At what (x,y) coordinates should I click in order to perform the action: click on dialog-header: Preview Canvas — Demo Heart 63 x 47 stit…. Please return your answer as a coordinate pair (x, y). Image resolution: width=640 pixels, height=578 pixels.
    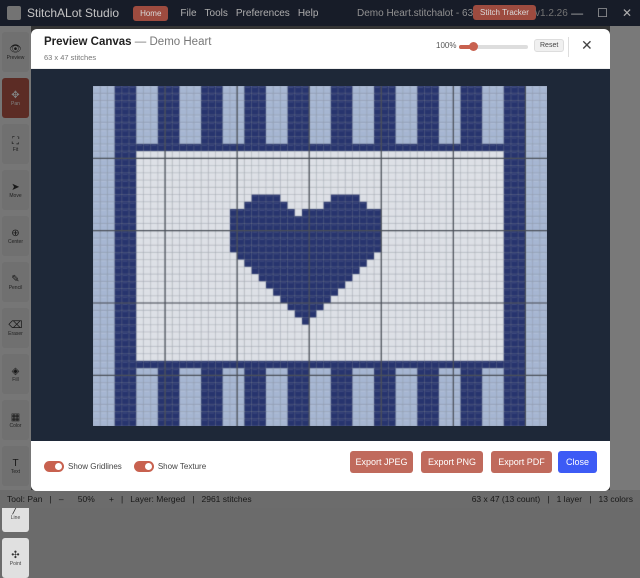
    Looking at the image, I should click on (320, 49).